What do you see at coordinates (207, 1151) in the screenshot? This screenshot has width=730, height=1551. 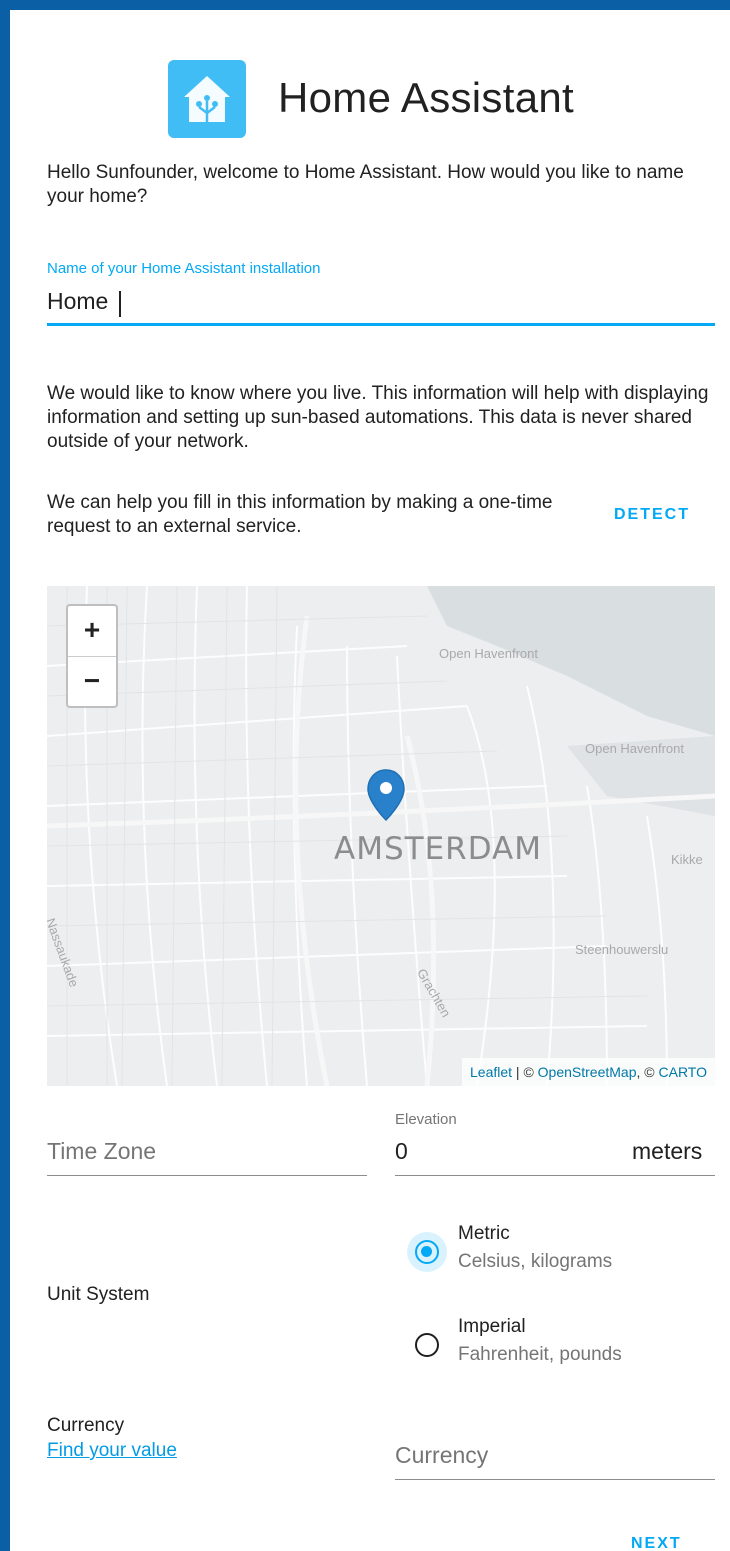 I see `timezone-input: Time Zone` at bounding box center [207, 1151].